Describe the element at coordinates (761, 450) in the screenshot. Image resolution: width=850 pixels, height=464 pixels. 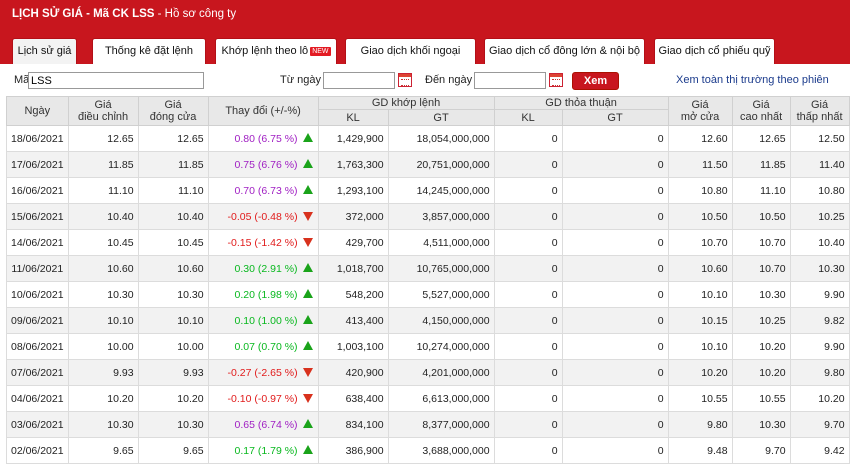
I see `high-price-cell: 9.70` at that location.